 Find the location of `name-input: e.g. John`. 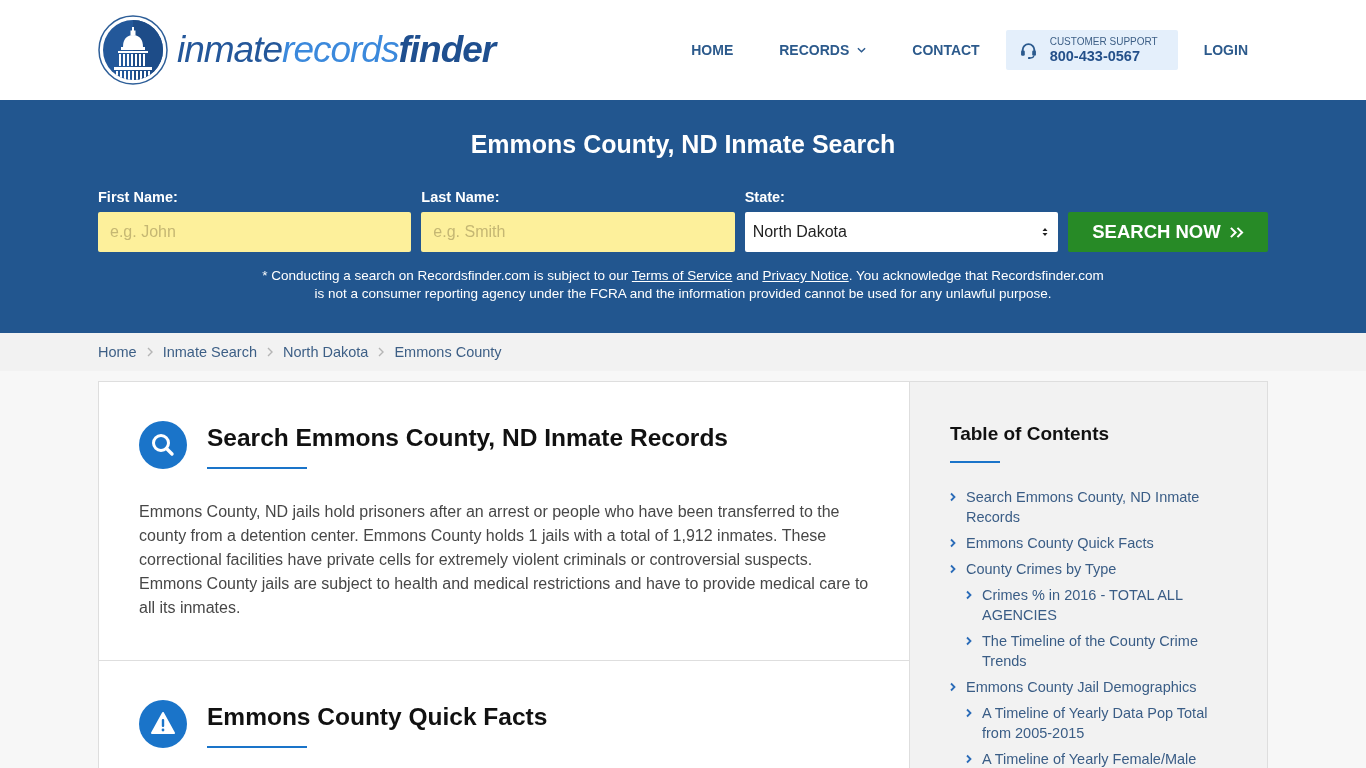

name-input: e.g. John is located at coordinates (255, 232).